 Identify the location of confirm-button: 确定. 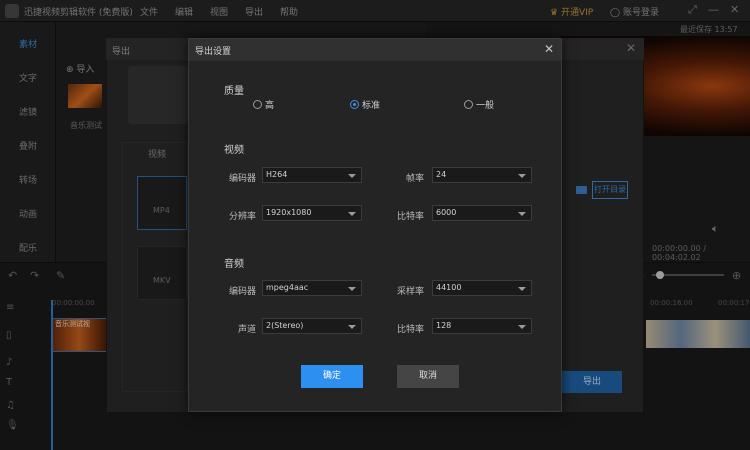
(332, 376).